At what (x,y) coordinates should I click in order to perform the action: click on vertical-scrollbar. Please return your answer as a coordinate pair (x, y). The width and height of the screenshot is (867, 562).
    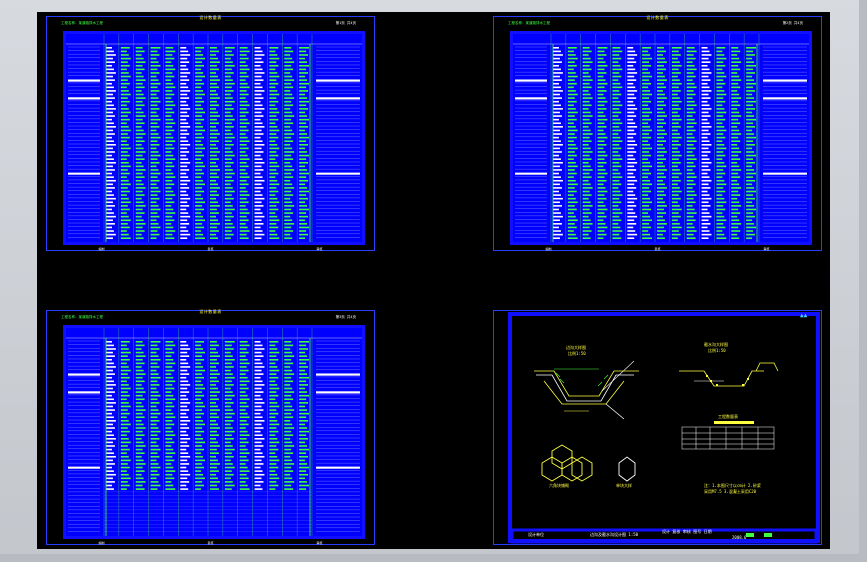
    Looking at the image, I should click on (863, 281).